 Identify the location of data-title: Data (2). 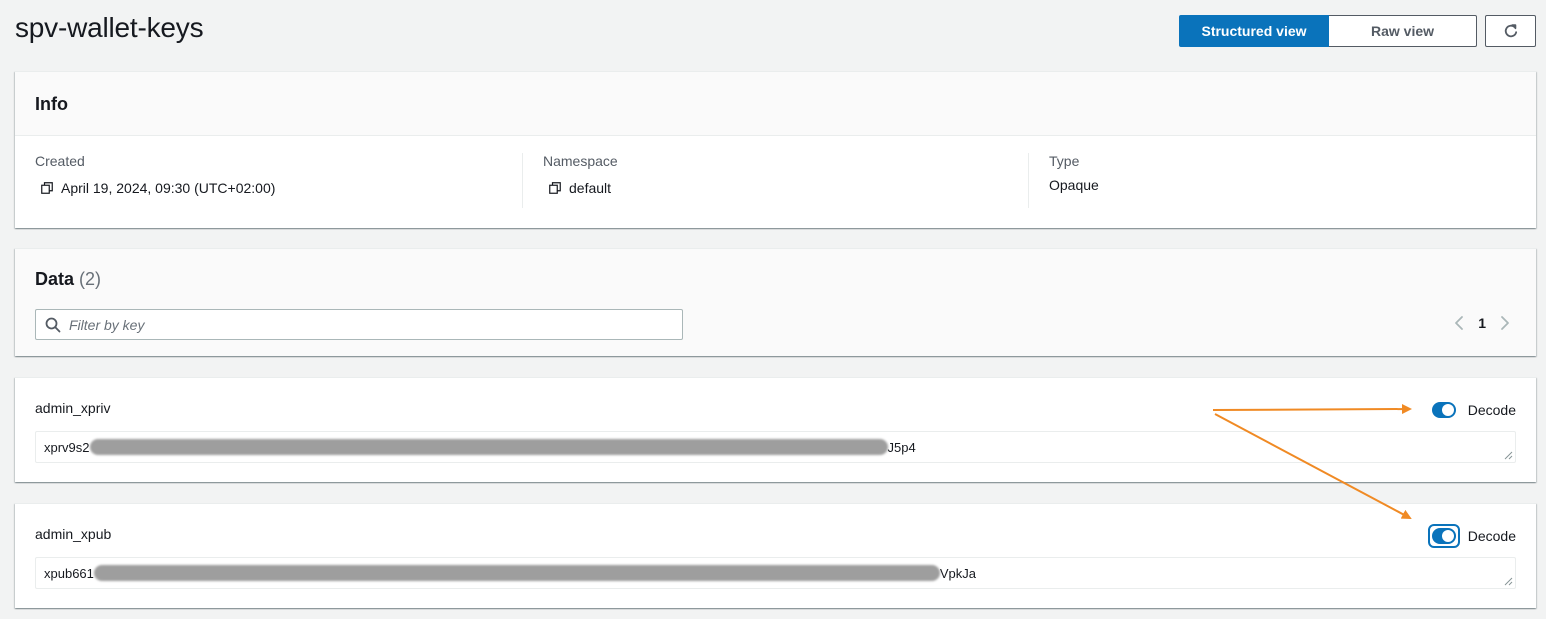
(775, 279).